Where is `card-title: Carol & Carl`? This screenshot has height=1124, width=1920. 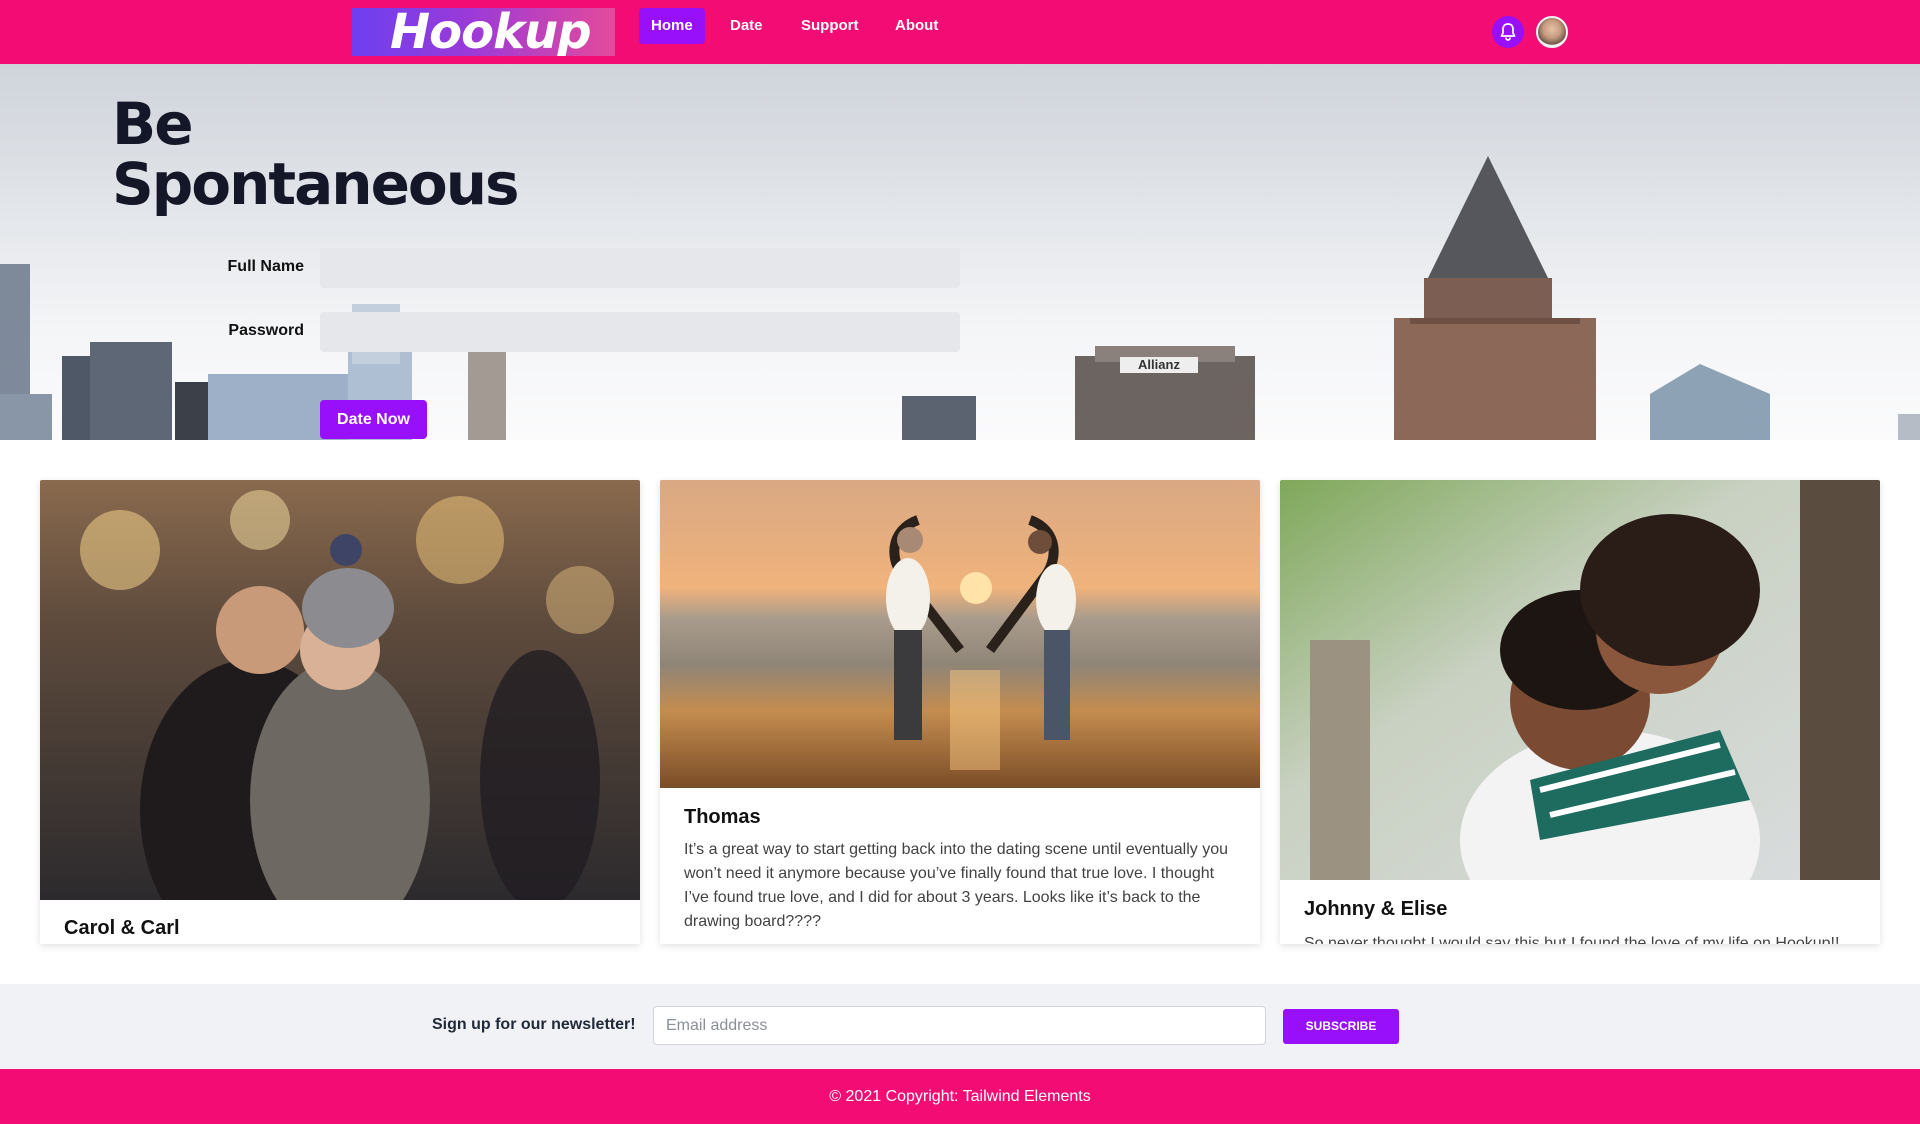 card-title: Carol & Carl is located at coordinates (122, 928).